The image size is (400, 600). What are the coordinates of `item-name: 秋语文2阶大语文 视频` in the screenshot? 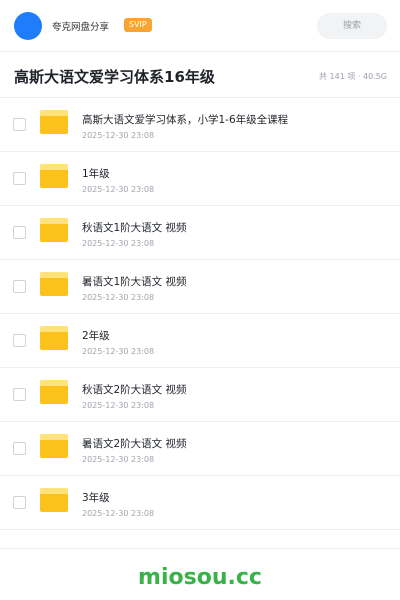 It's located at (134, 390).